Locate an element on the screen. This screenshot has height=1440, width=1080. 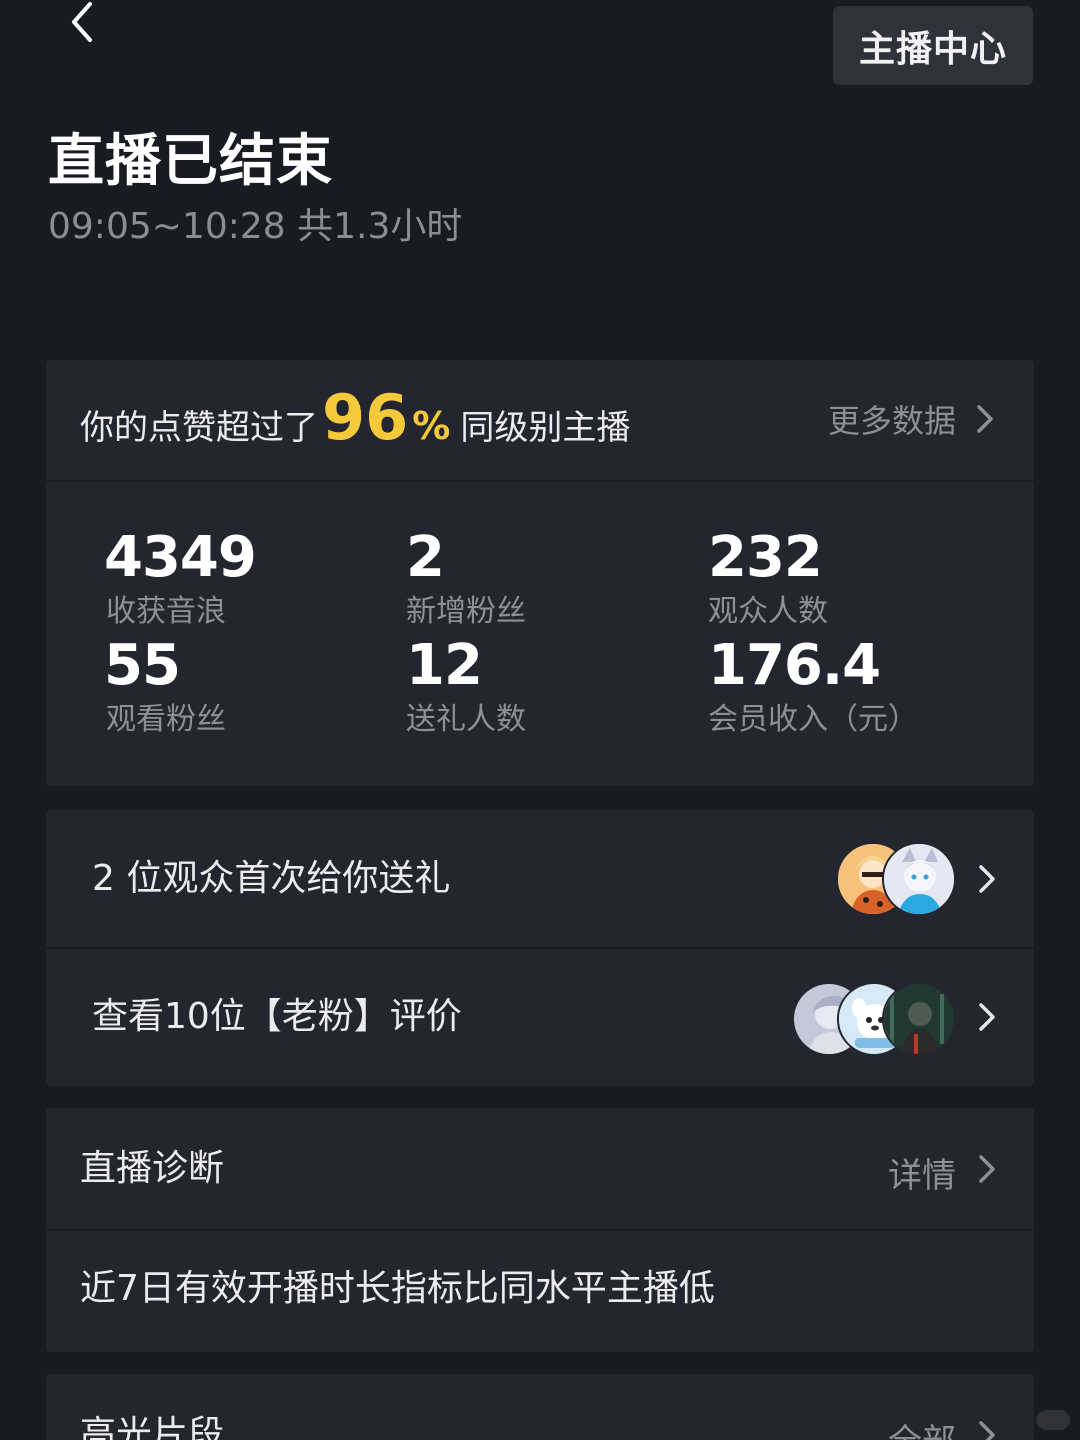
watermark-badge is located at coordinates (1053, 1420).